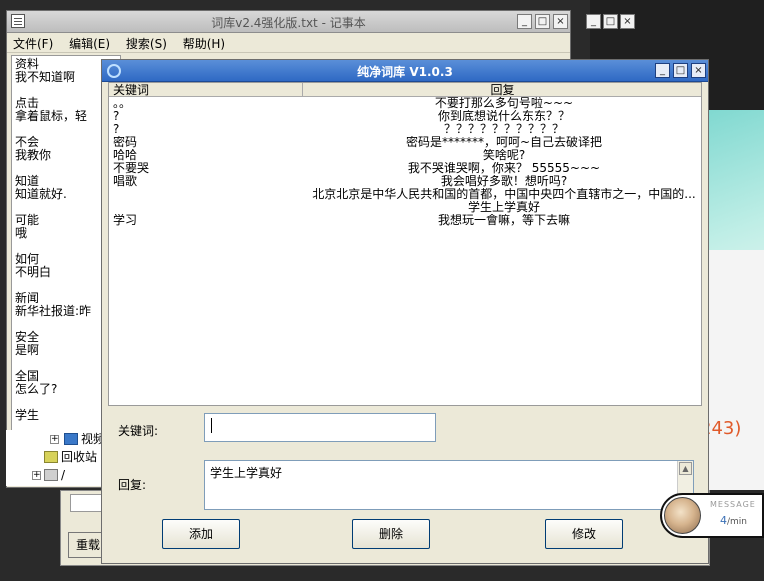  What do you see at coordinates (405, 220) in the screenshot?
I see `list-item: 学习 我想玩一會嘛，等下去嘛` at bounding box center [405, 220].